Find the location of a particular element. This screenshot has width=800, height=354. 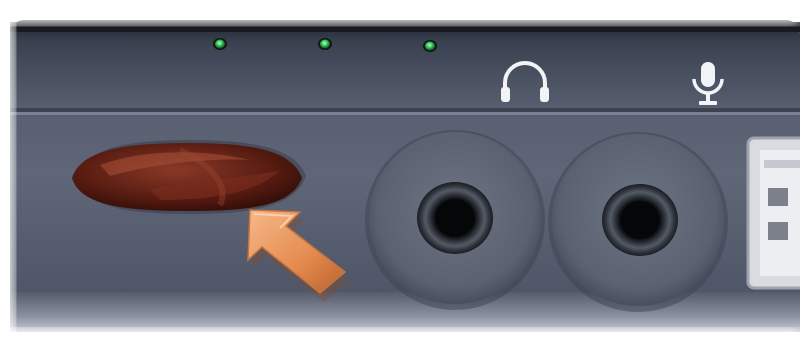

infrared-sensor is located at coordinates (189, 177).